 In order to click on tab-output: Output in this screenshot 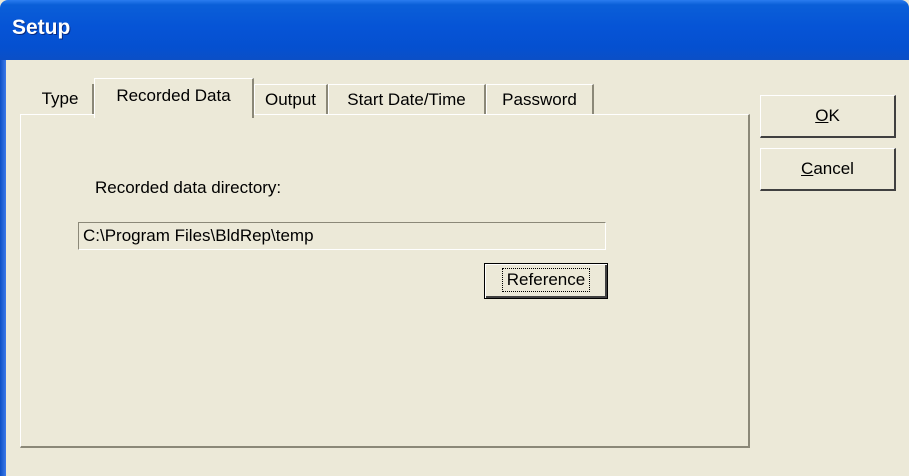, I will do `click(291, 99)`.